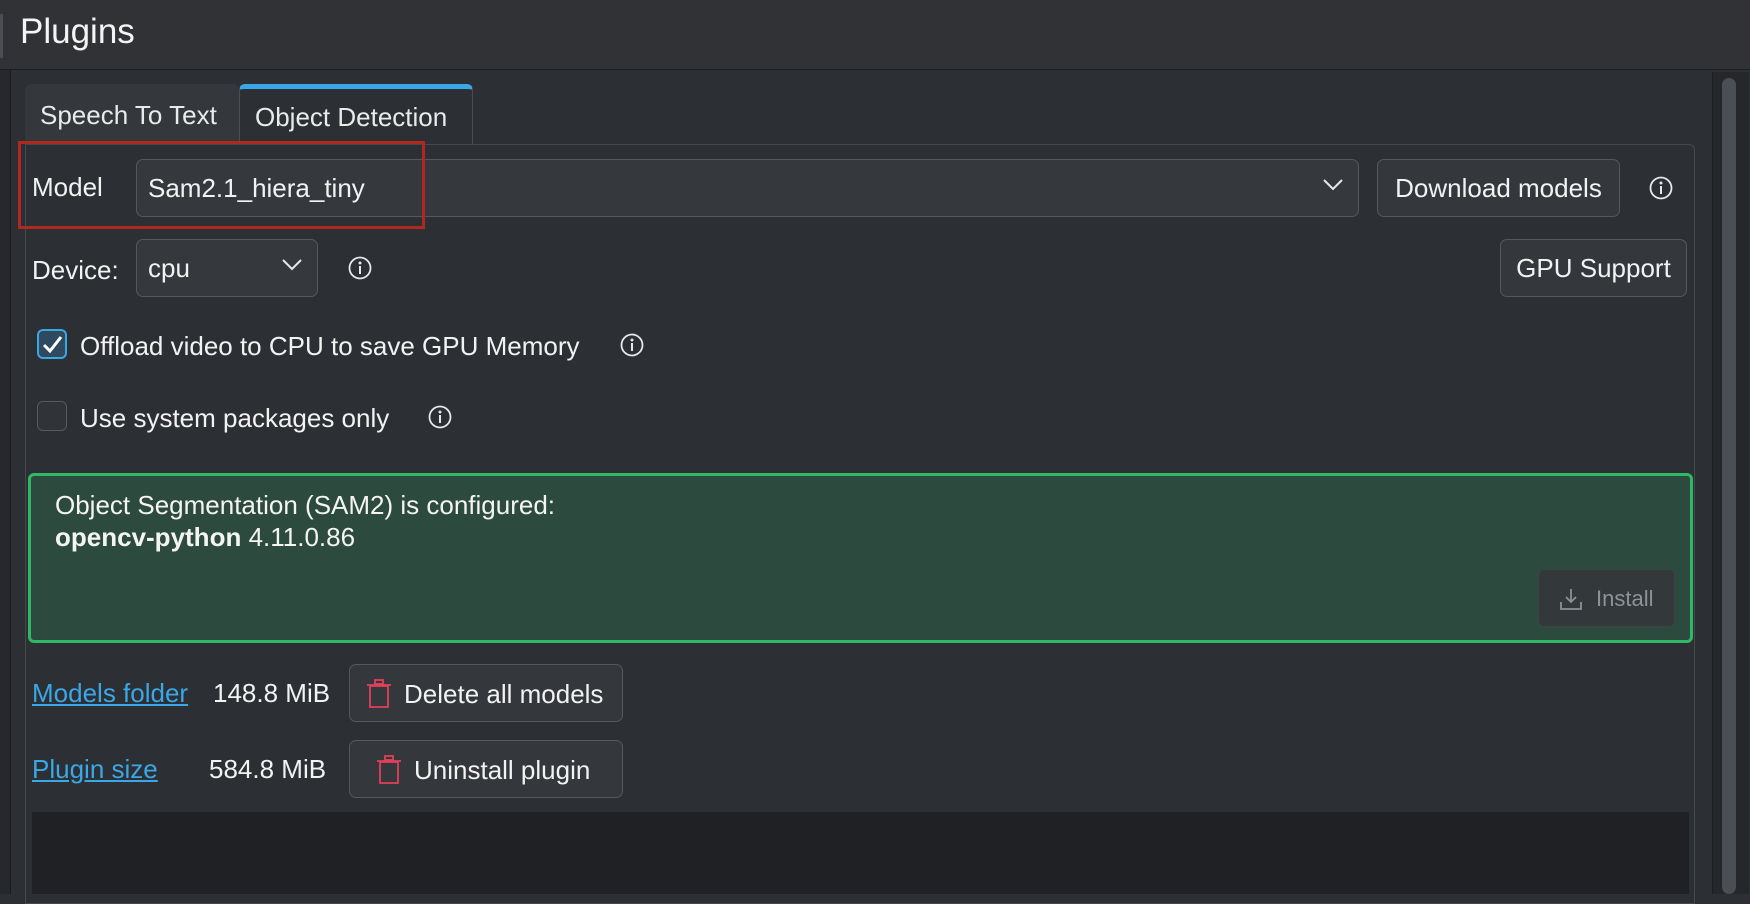 The width and height of the screenshot is (1750, 904). What do you see at coordinates (1498, 188) in the screenshot?
I see `download-models-button: Download models` at bounding box center [1498, 188].